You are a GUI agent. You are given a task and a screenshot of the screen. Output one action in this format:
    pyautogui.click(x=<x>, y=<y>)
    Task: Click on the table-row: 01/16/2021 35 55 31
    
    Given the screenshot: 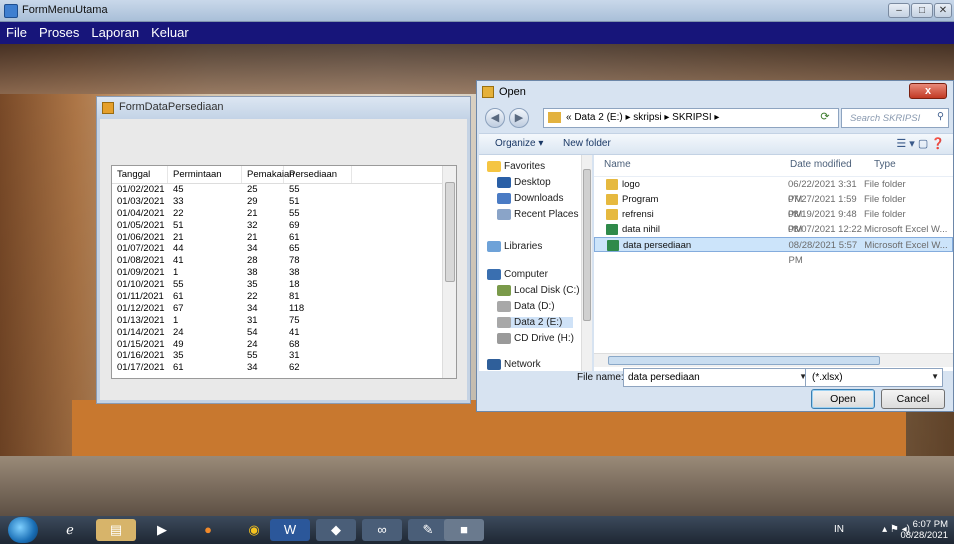 What is the action you would take?
    pyautogui.click(x=284, y=356)
    